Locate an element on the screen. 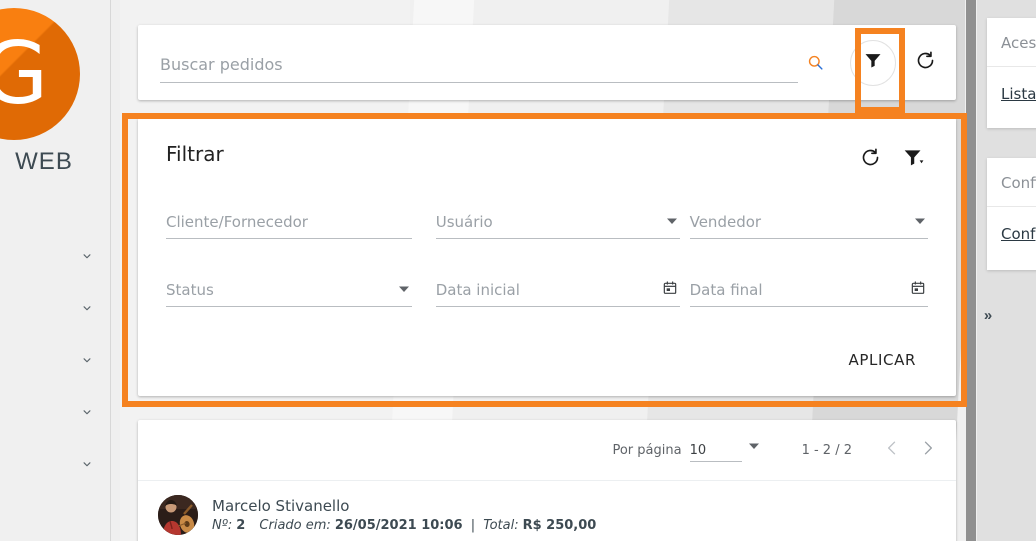  search-card: Buscar pedidos is located at coordinates (547, 62).